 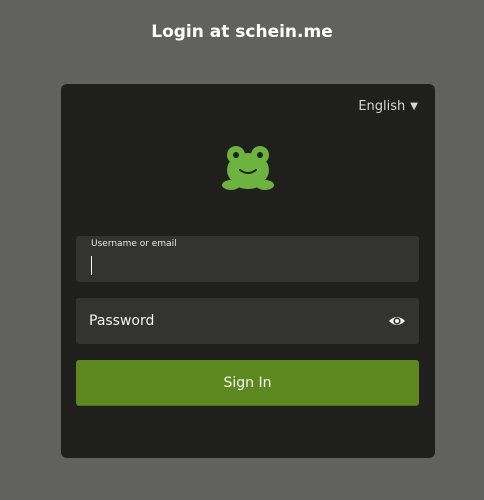 I want to click on language-selector: English ▼, so click(x=388, y=107).